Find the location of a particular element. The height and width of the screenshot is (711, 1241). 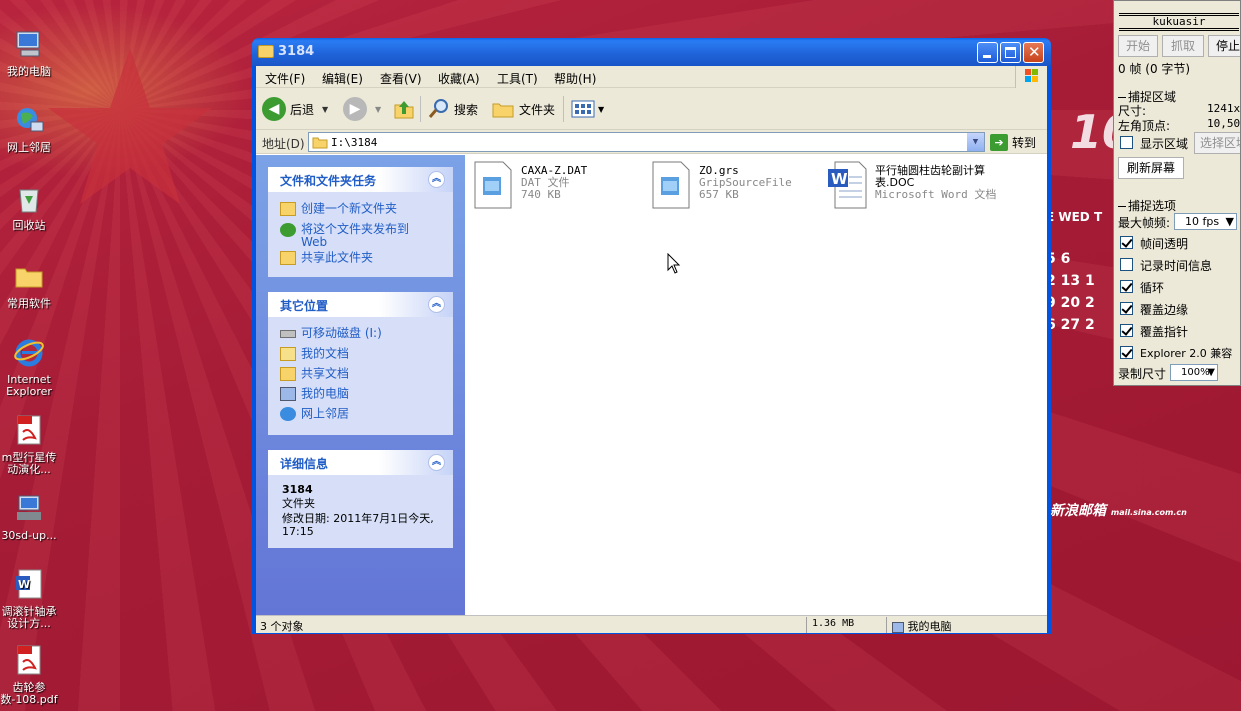

panel-header: 其它位置 ︽ is located at coordinates (360, 304).